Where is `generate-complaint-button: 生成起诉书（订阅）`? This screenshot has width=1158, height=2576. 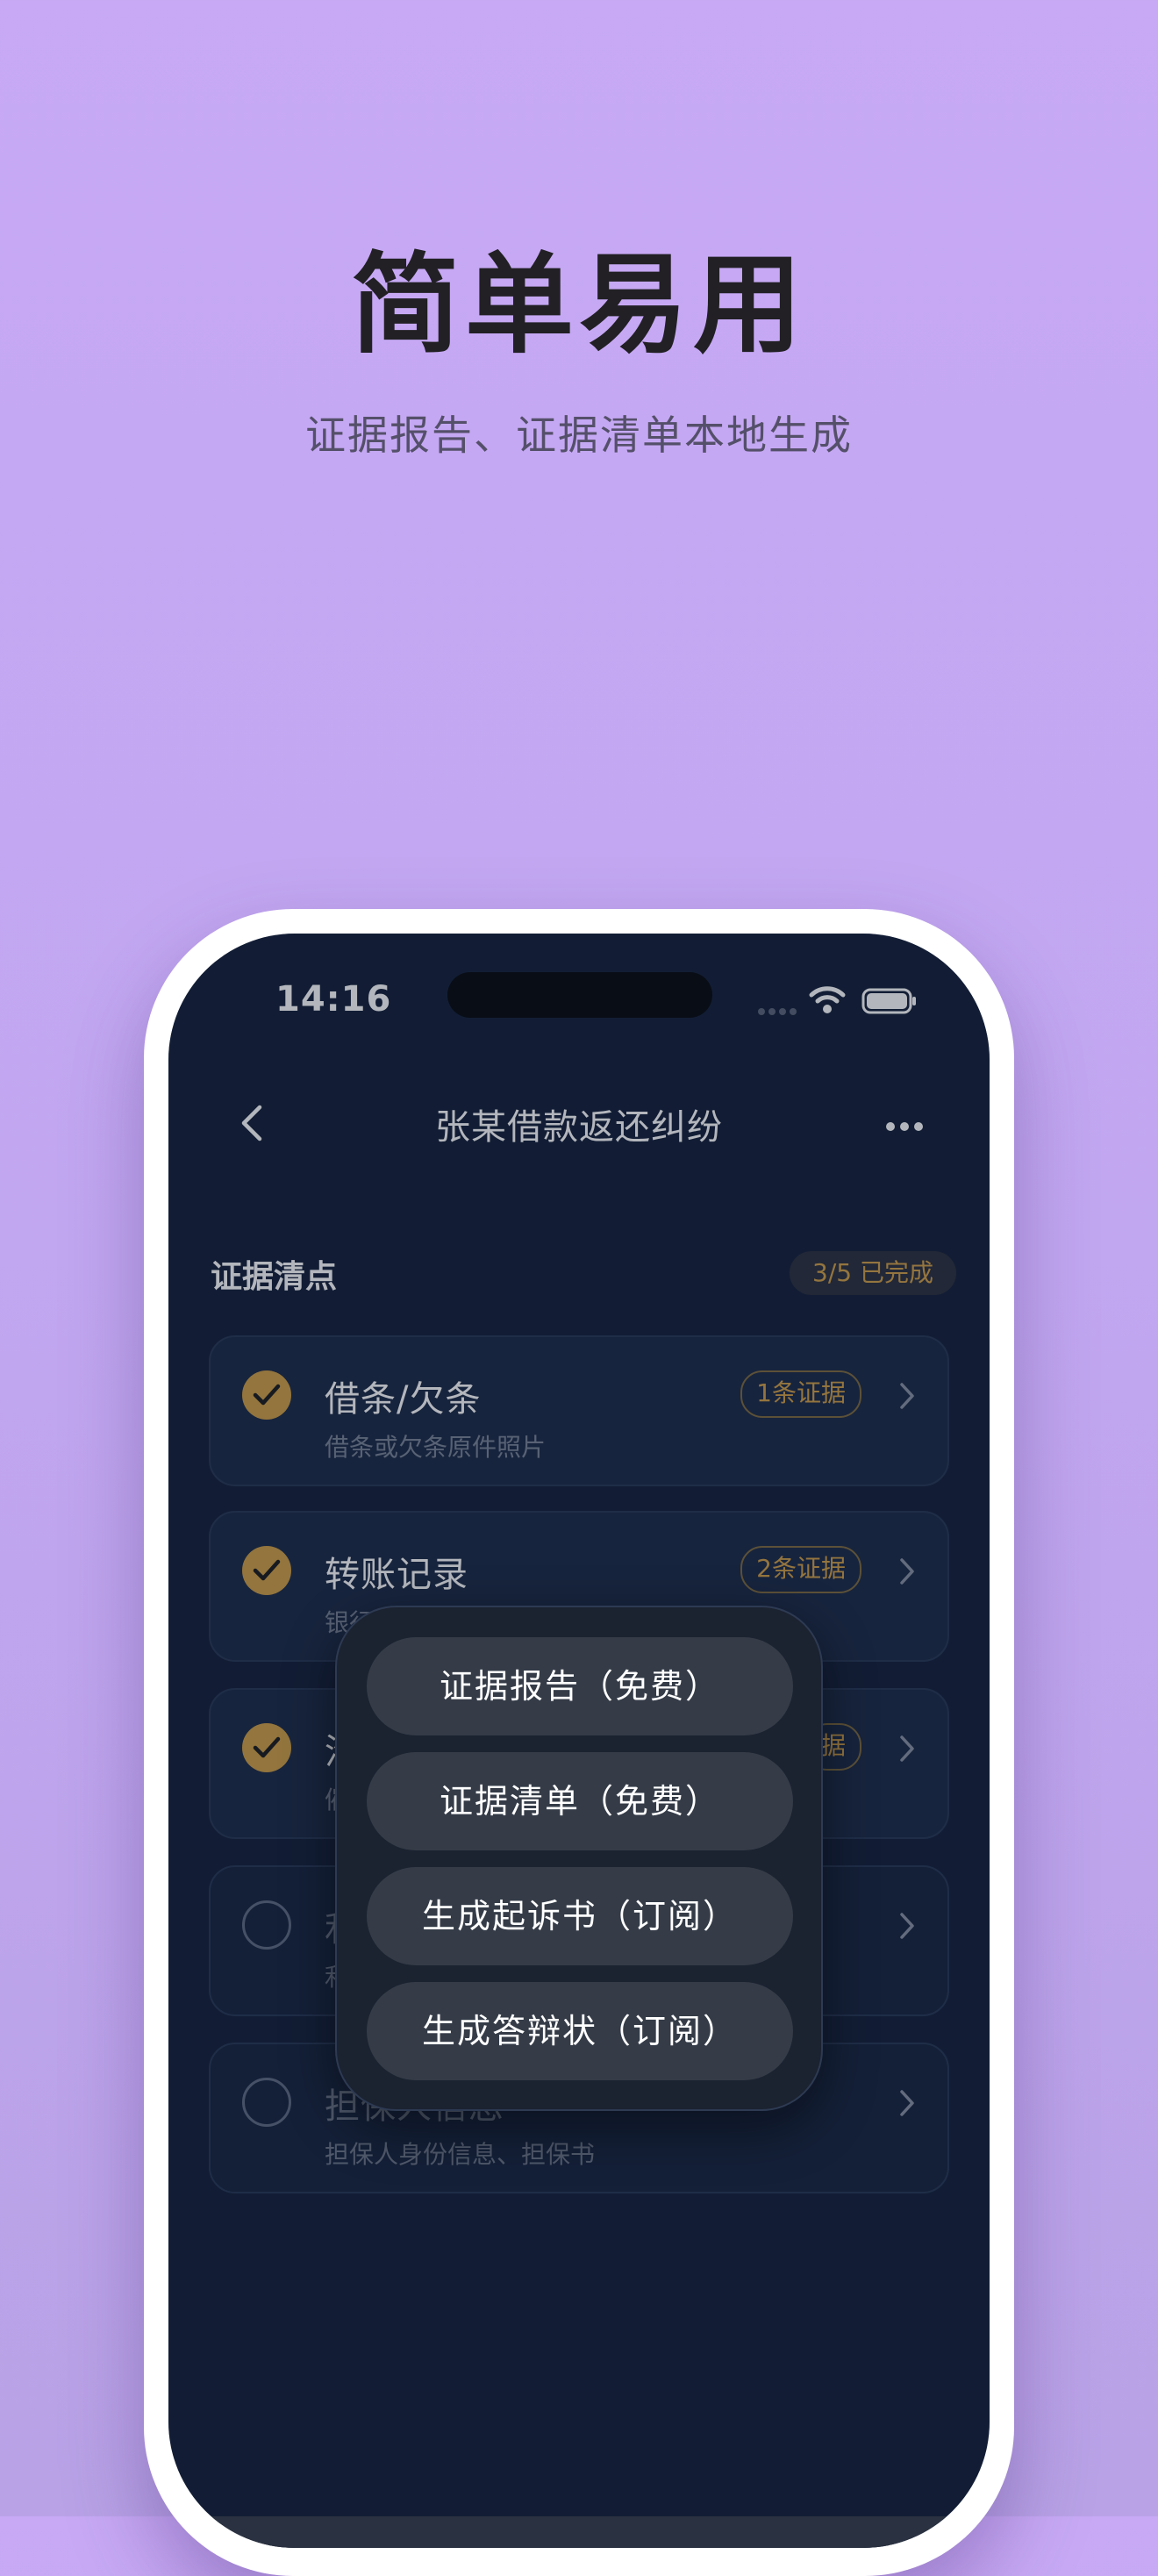 generate-complaint-button: 生成起诉书（订阅） is located at coordinates (580, 1916).